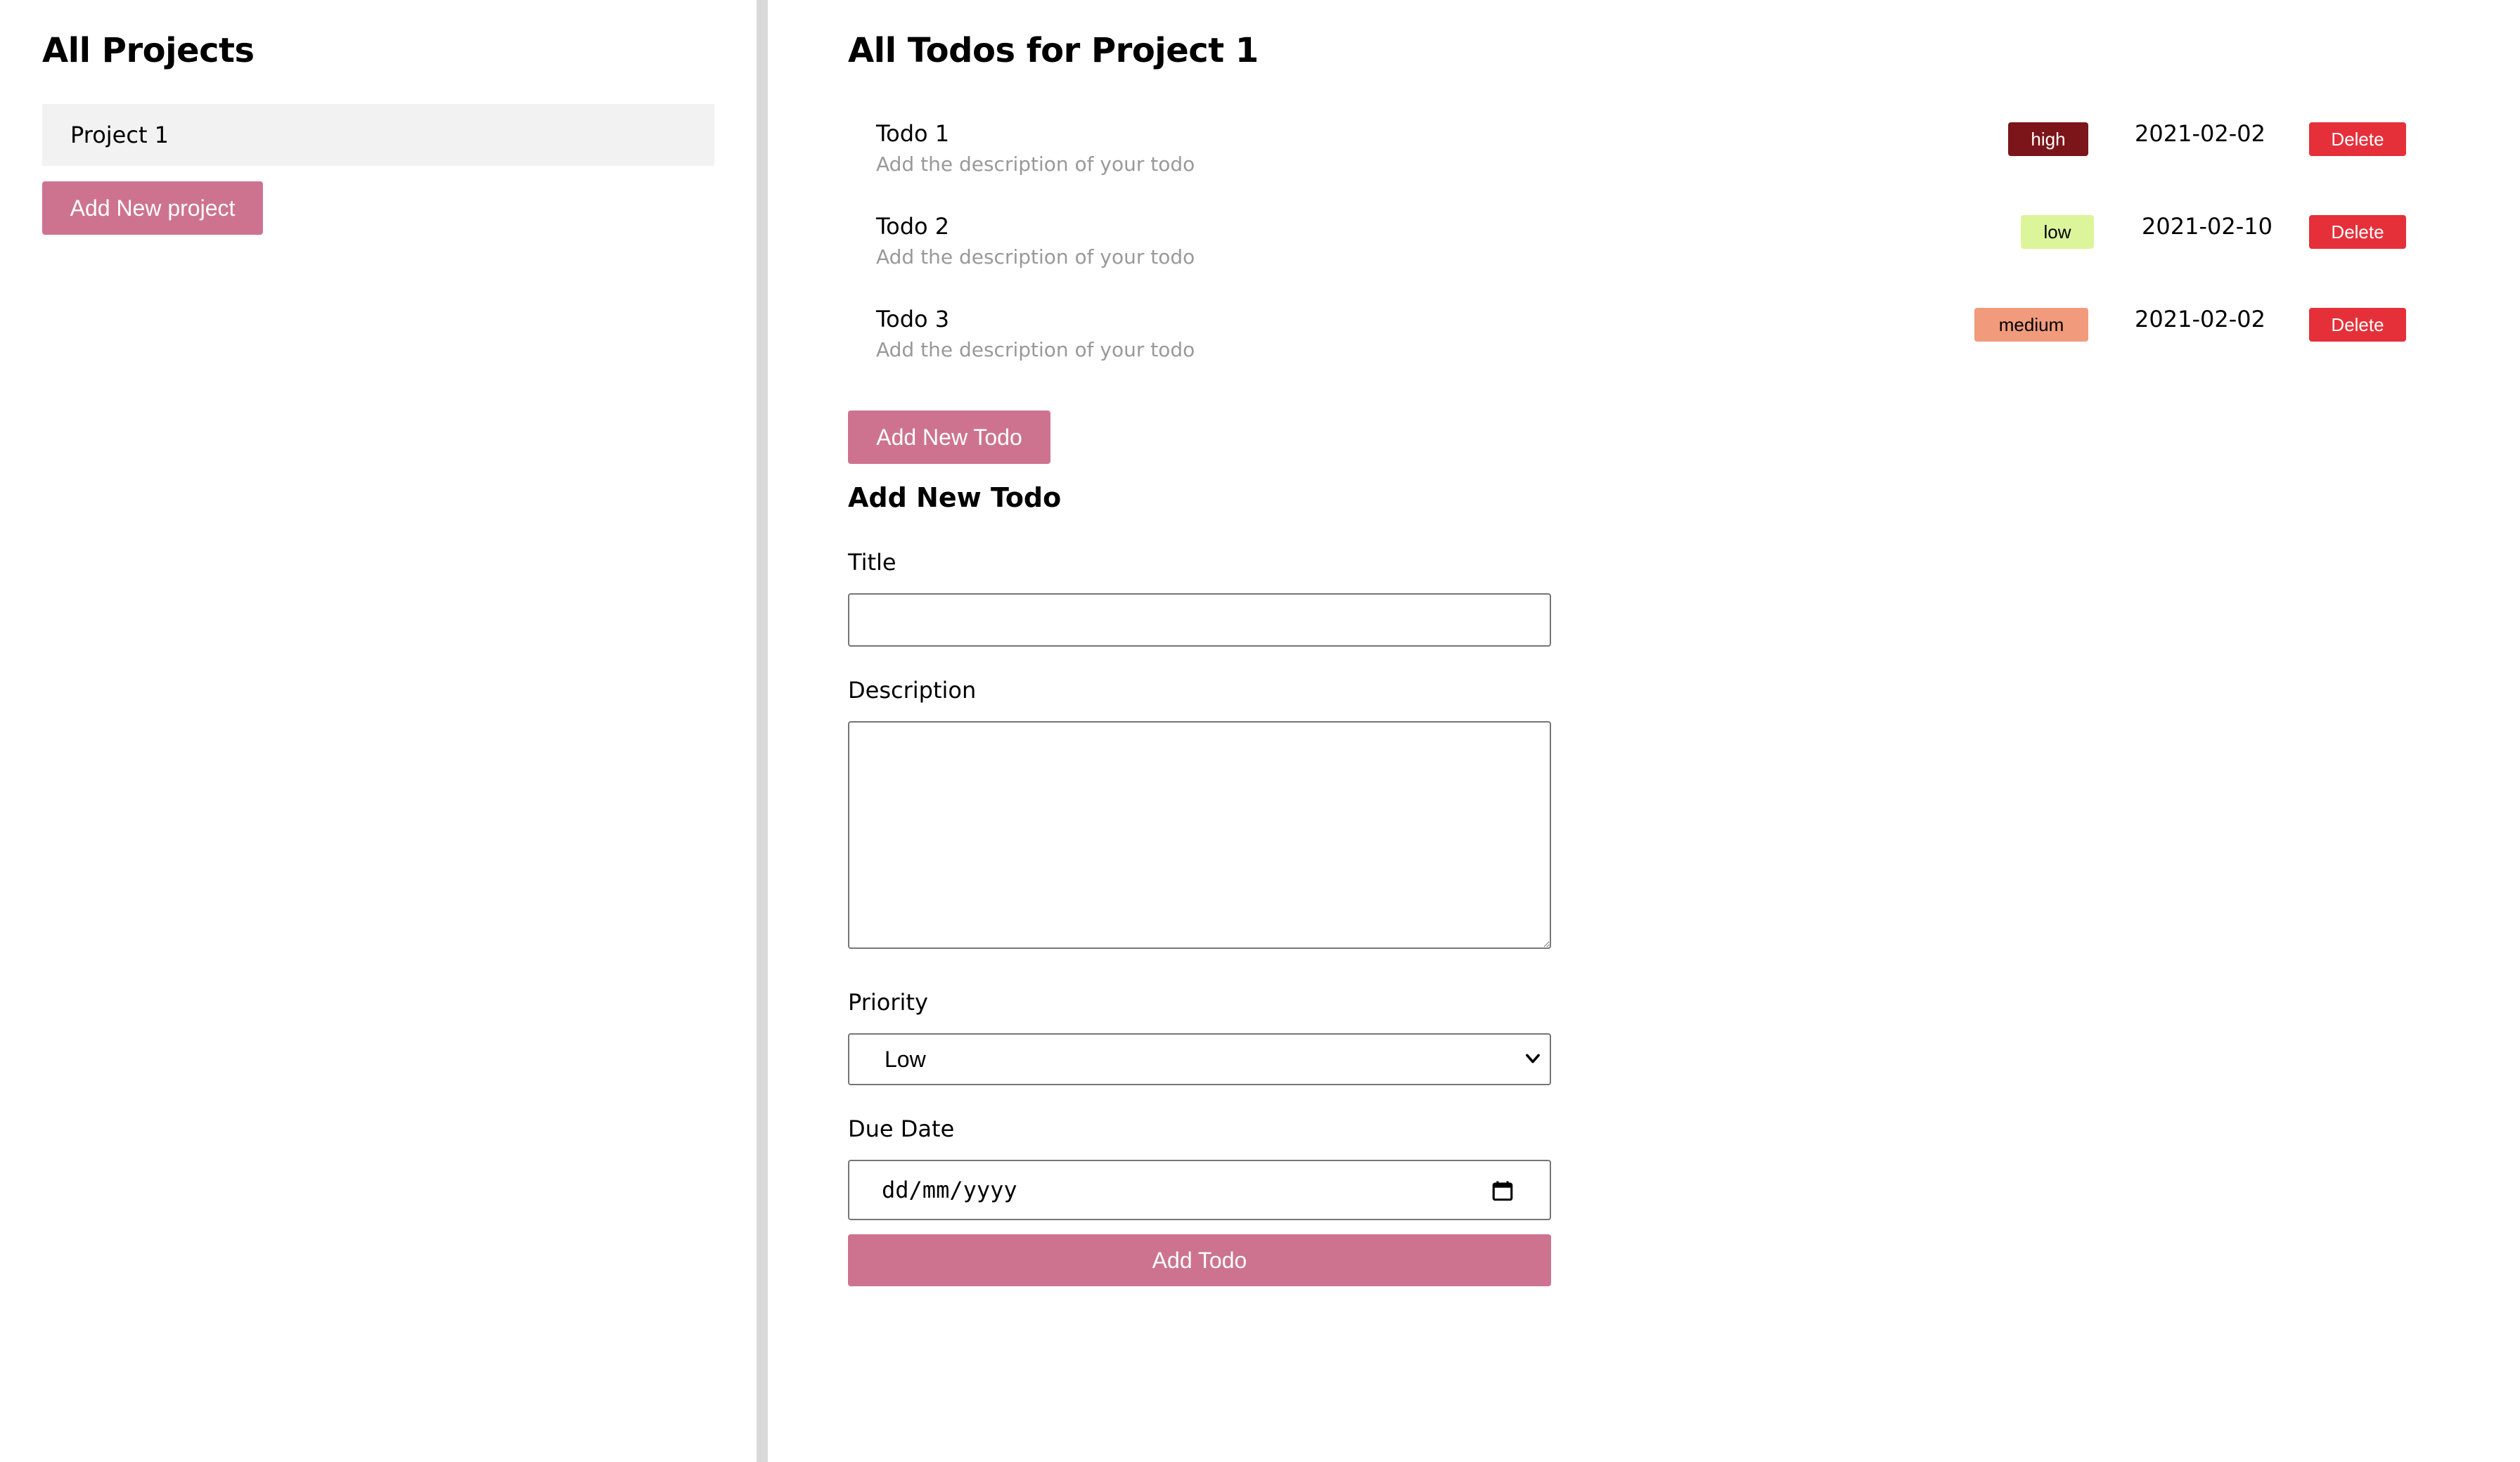 The height and width of the screenshot is (1462, 2520). I want to click on project-item: Project 1, so click(378, 135).